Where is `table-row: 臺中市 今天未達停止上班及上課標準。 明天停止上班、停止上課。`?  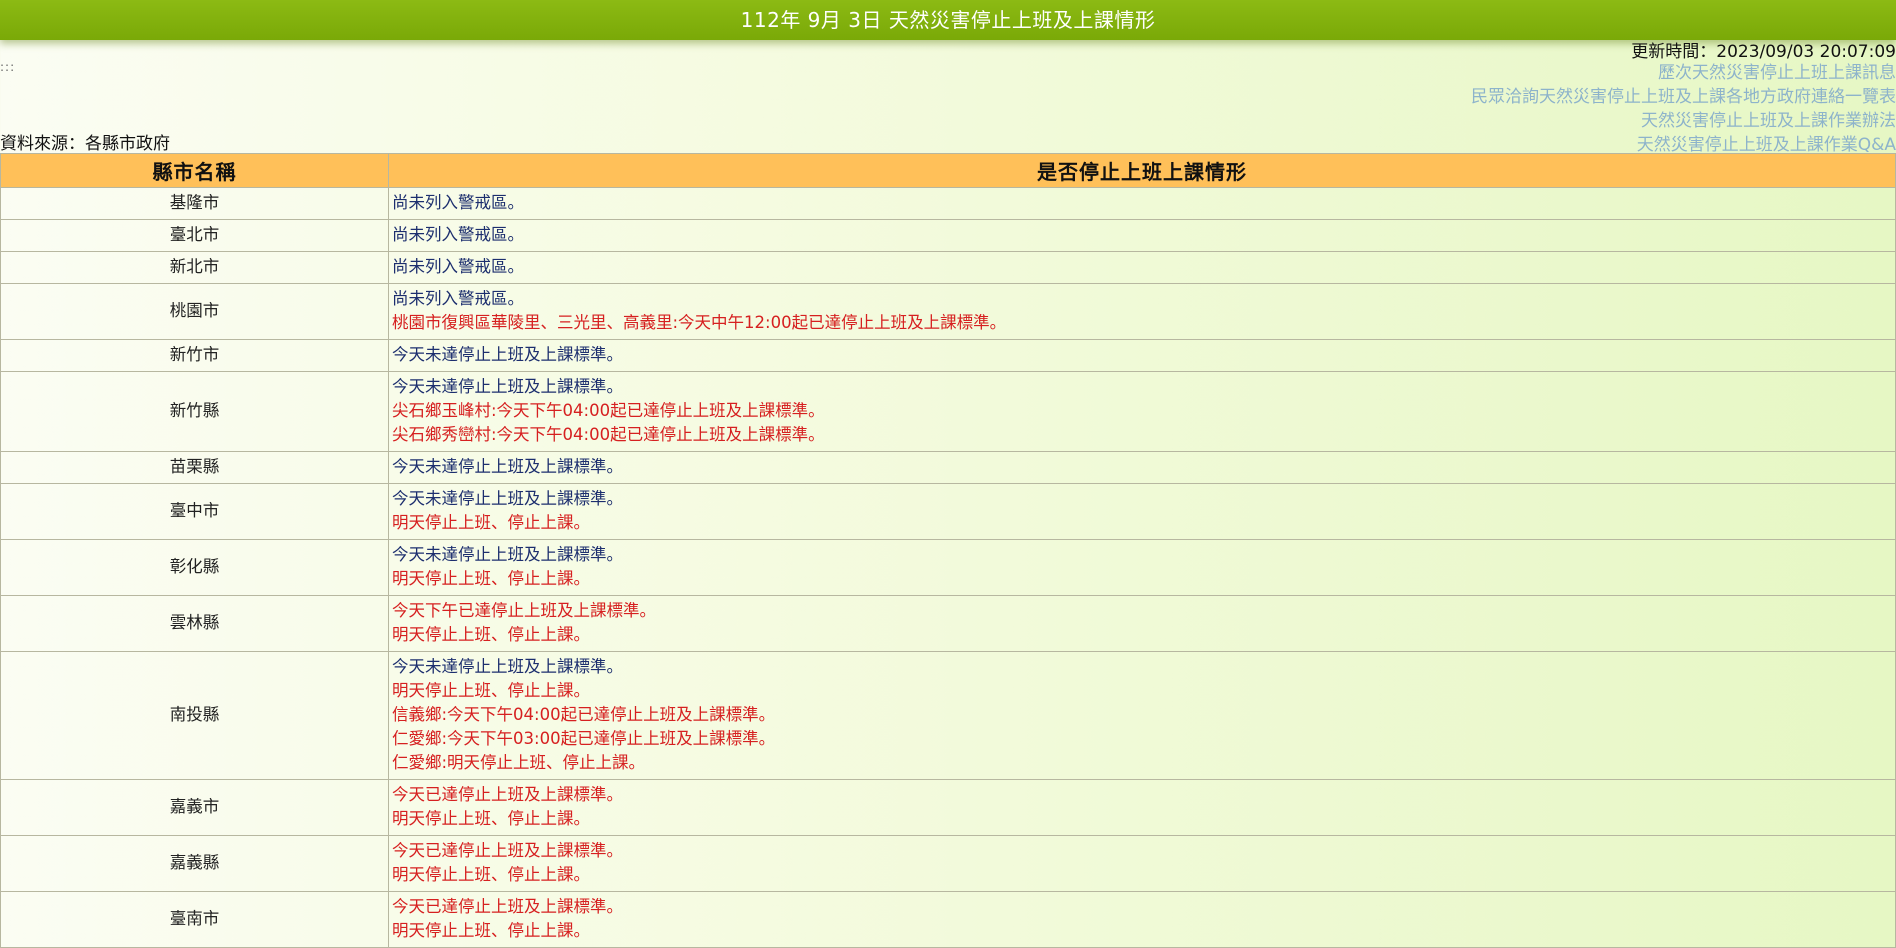 table-row: 臺中市 今天未達停止上班及上課標準。 明天停止上班、停止上課。 is located at coordinates (948, 511).